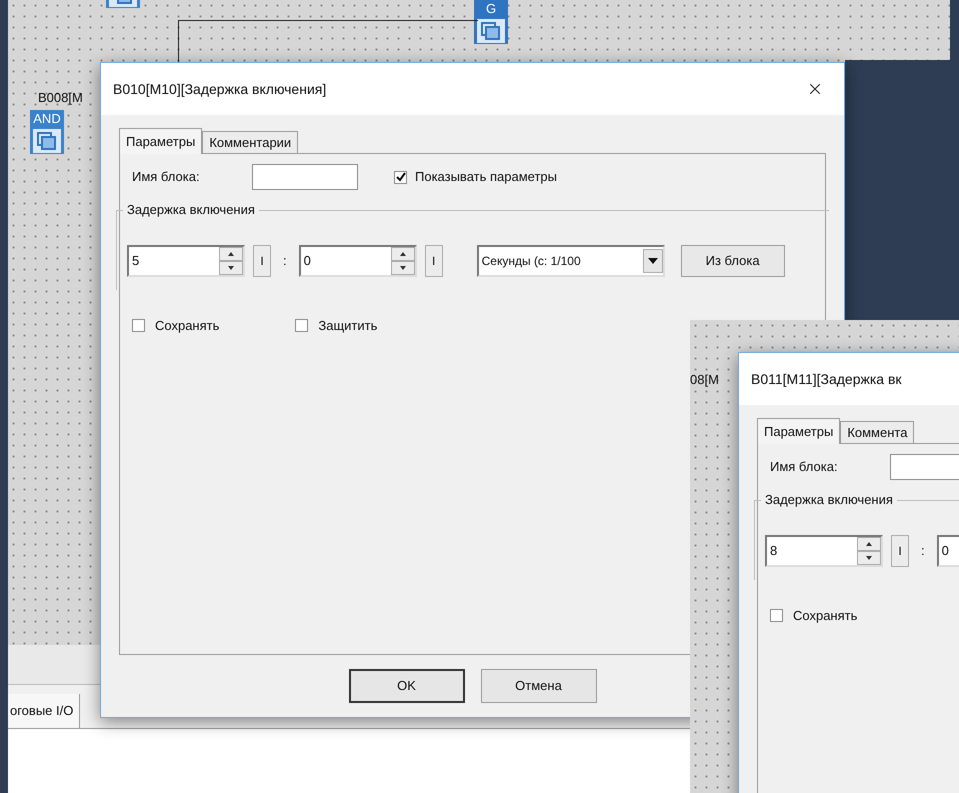 This screenshot has width=959, height=793. What do you see at coordinates (826, 379) in the screenshot?
I see `dialog-title: B011[M11][Задержка вк` at bounding box center [826, 379].